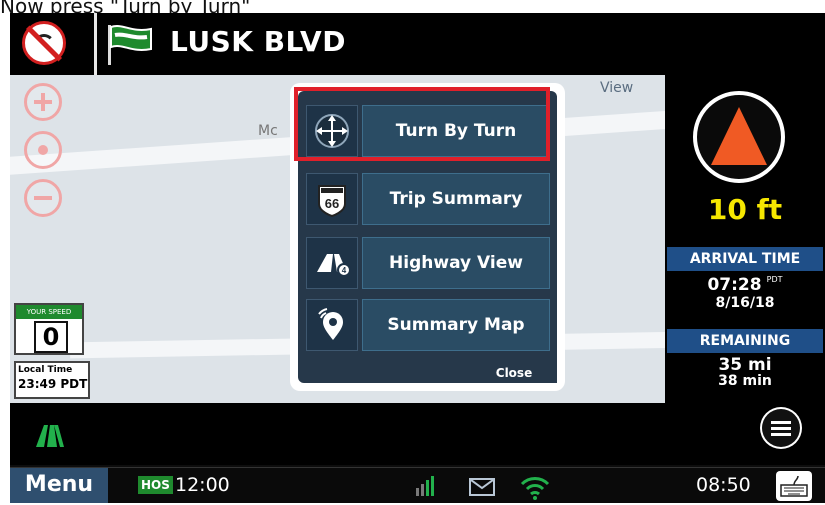  Describe the element at coordinates (456, 199) in the screenshot. I see `menu-item-label: Trip Summary` at that location.